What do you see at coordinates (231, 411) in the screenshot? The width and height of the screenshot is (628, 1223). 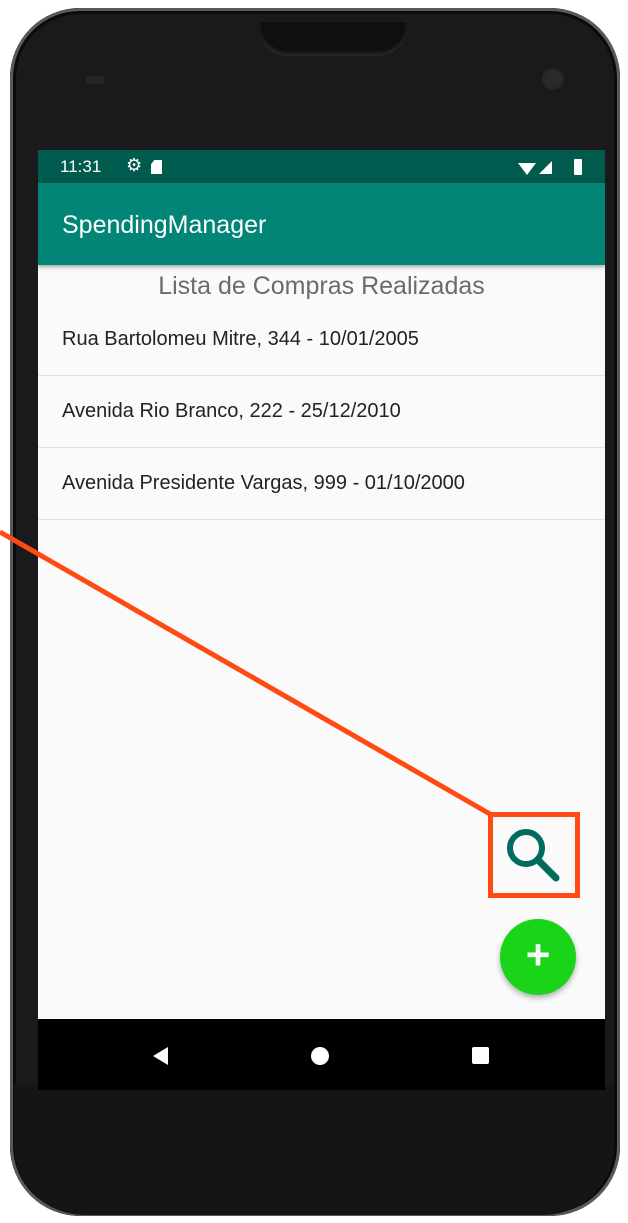 I see `list-item-label: Avenida Rio Branco, 222 - 25/12/2010` at bounding box center [231, 411].